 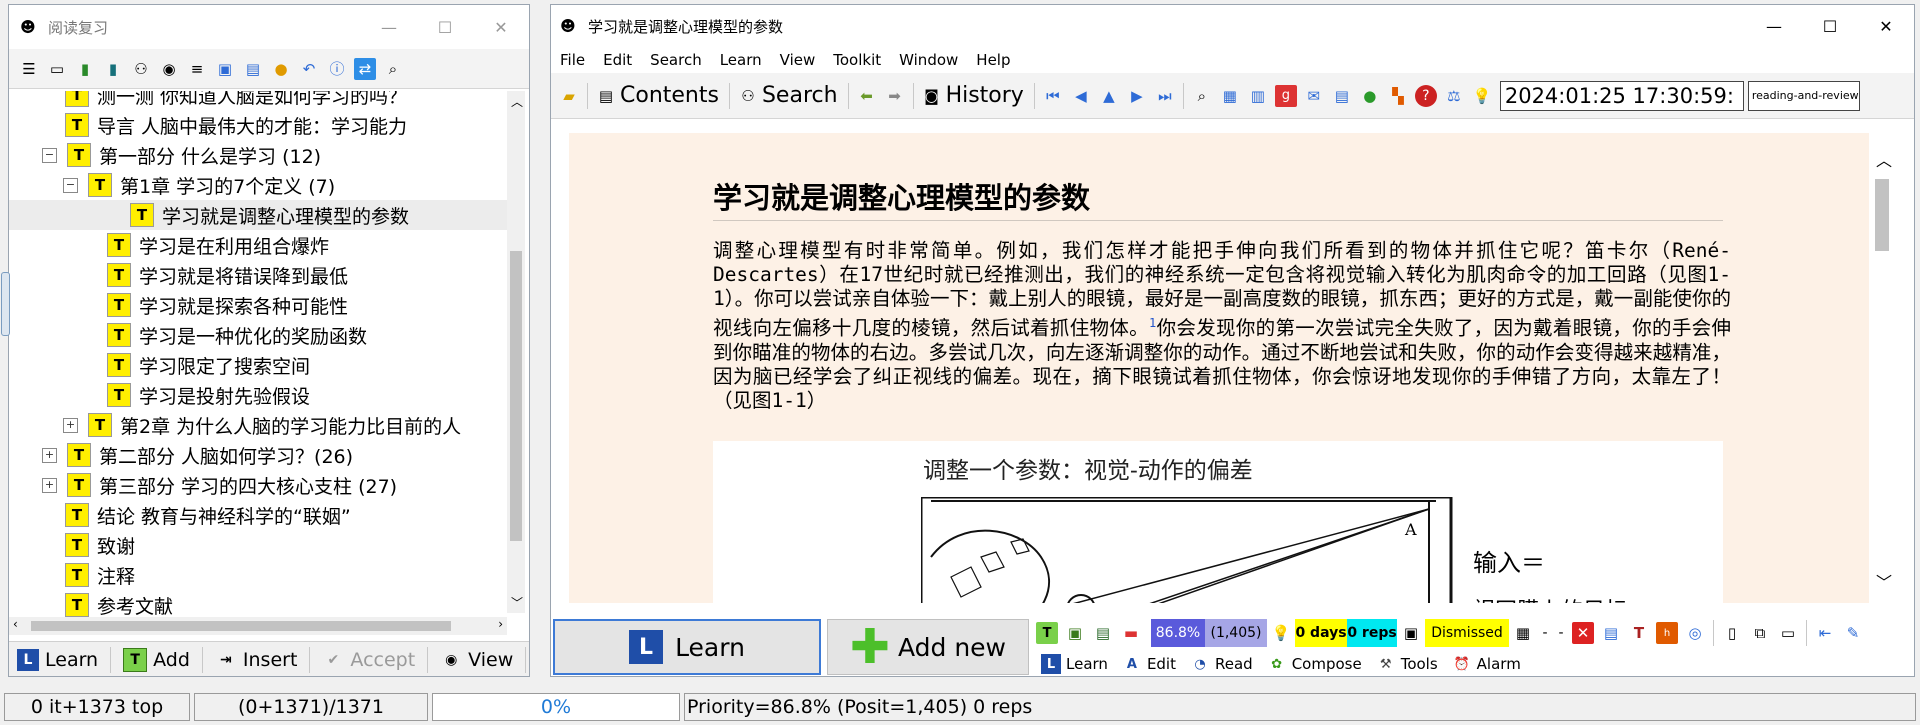 What do you see at coordinates (1583, 633) in the screenshot?
I see `delete-icon: ✕` at bounding box center [1583, 633].